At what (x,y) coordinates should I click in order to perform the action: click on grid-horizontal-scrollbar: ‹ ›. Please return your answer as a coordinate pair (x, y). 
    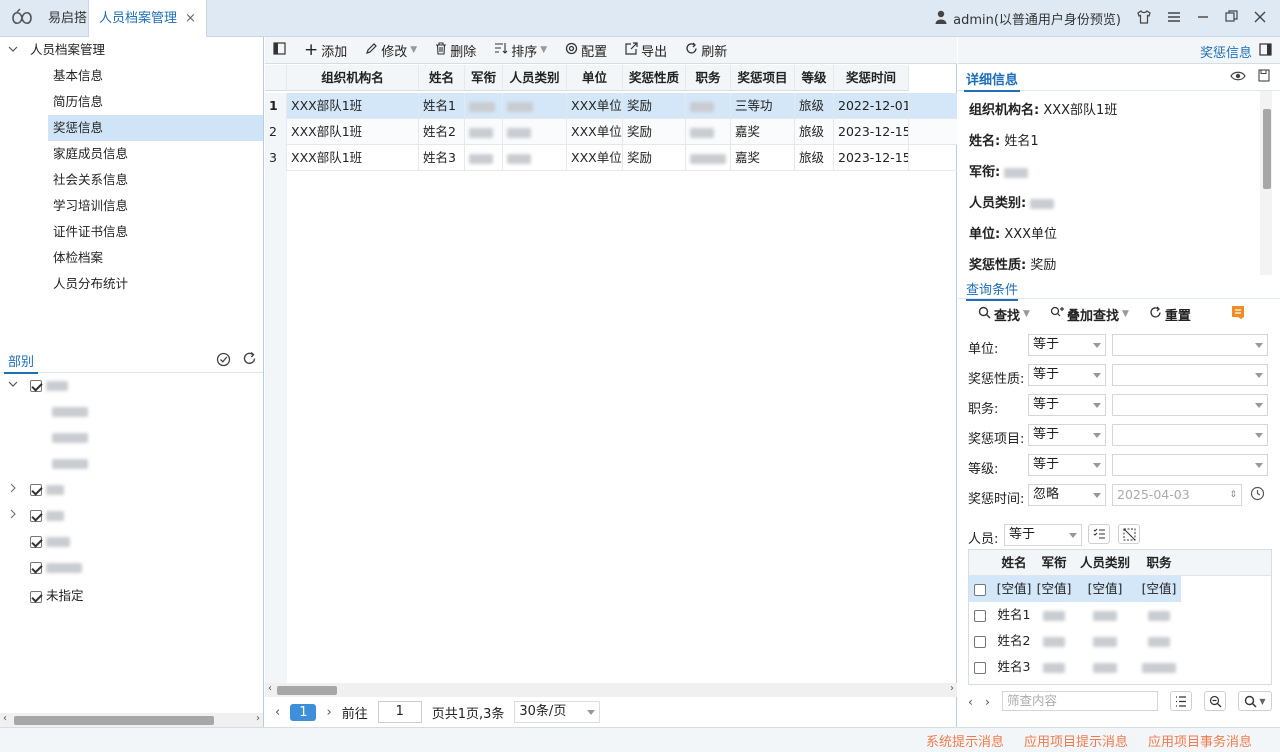
    Looking at the image, I should click on (611, 690).